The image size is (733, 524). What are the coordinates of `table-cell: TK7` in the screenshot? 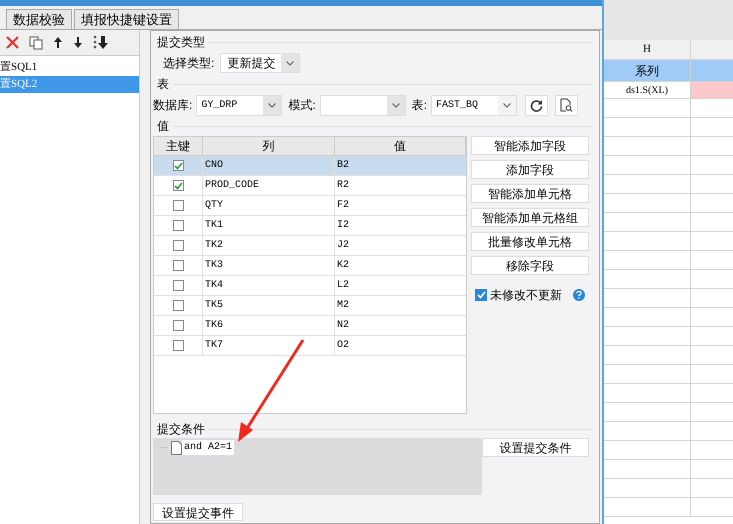 It's located at (269, 345).